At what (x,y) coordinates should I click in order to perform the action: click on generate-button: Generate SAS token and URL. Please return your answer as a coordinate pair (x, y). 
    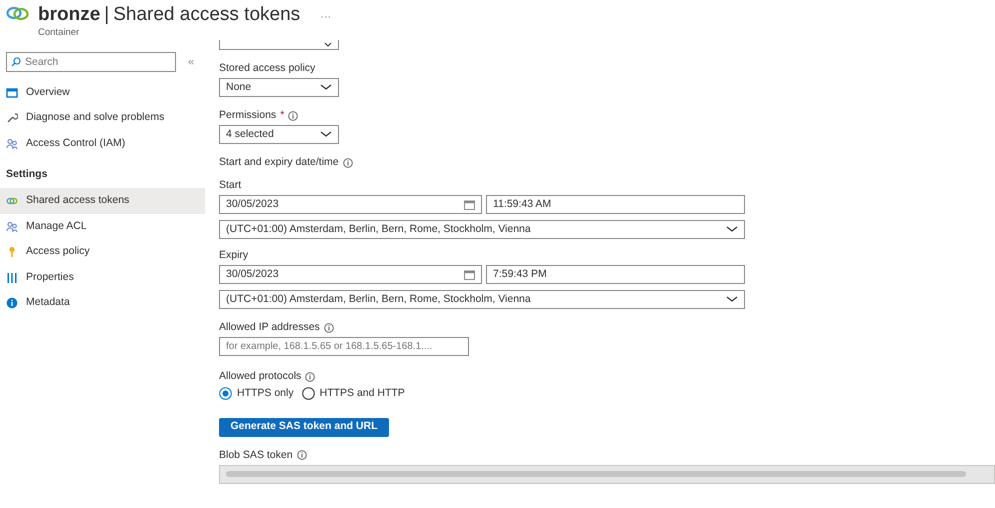
    Looking at the image, I should click on (304, 427).